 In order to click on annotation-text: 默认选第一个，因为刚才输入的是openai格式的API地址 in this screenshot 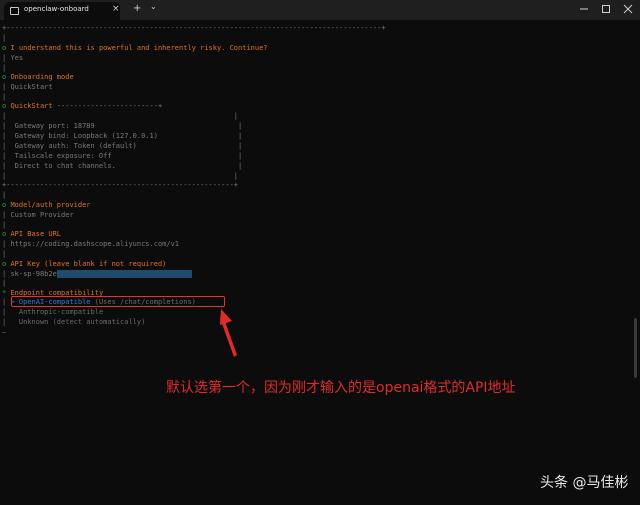, I will do `click(341, 388)`.